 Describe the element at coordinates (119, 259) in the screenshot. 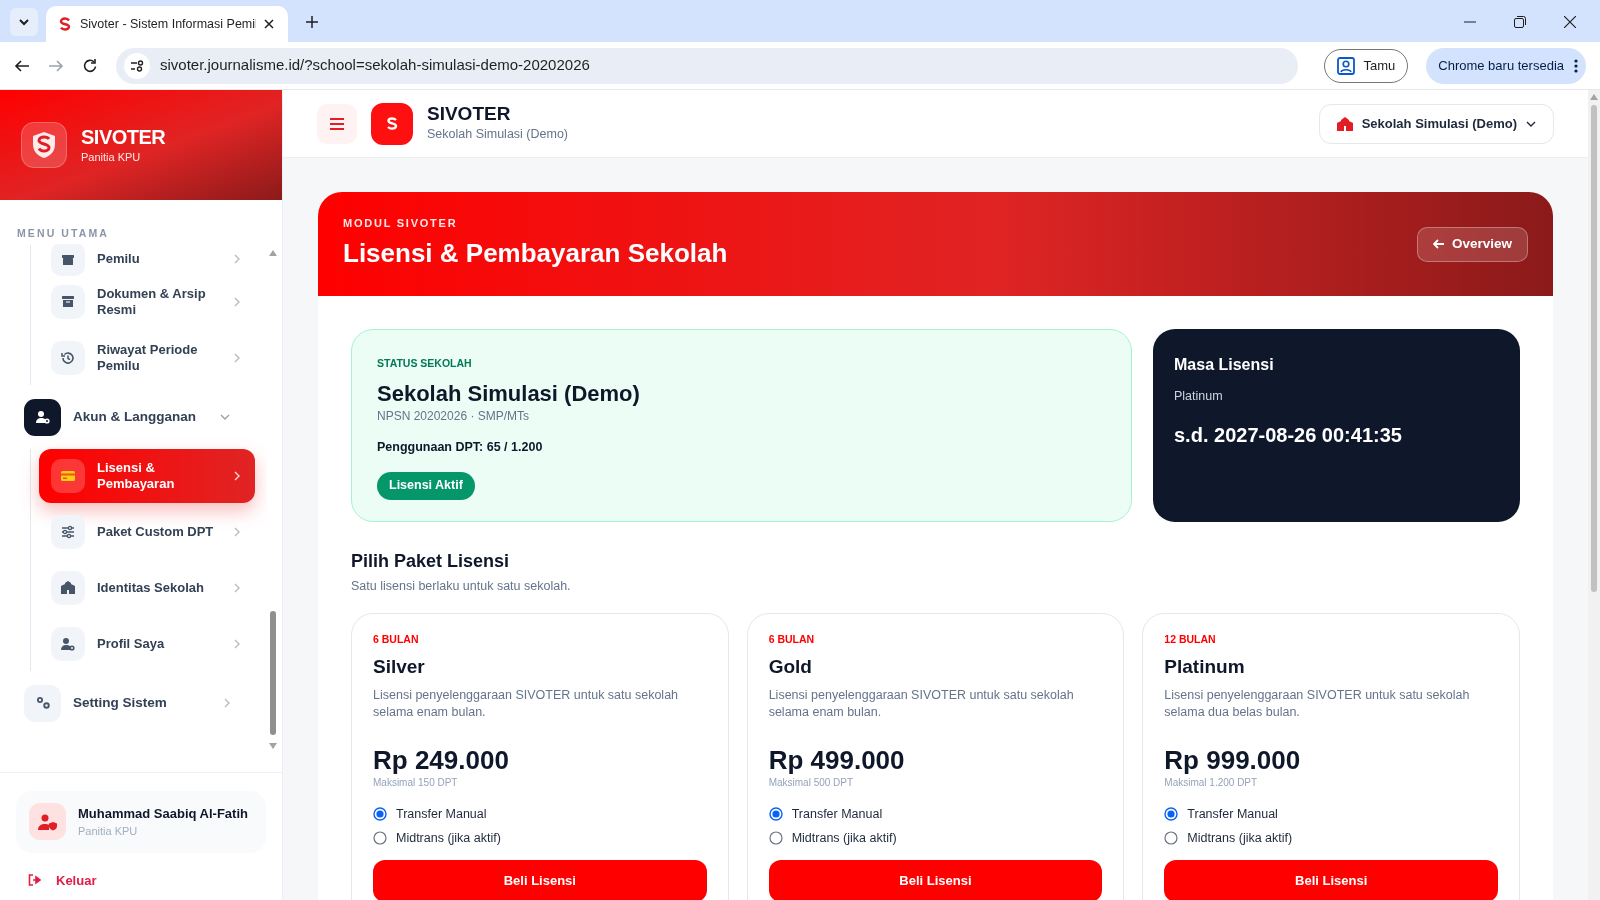

I see `item-label: Pemilu` at that location.